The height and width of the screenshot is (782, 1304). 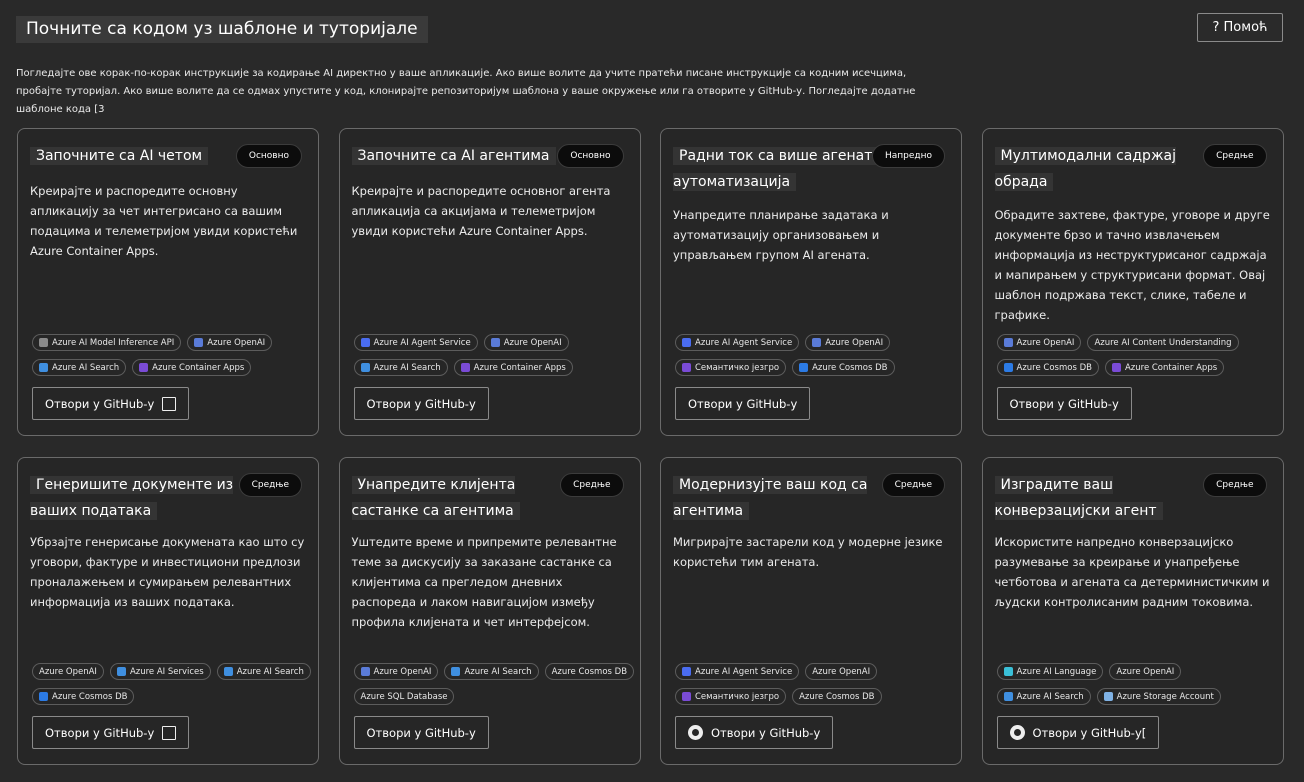 I want to click on service-tag: Azure AI Model Inference API, so click(x=107, y=342).